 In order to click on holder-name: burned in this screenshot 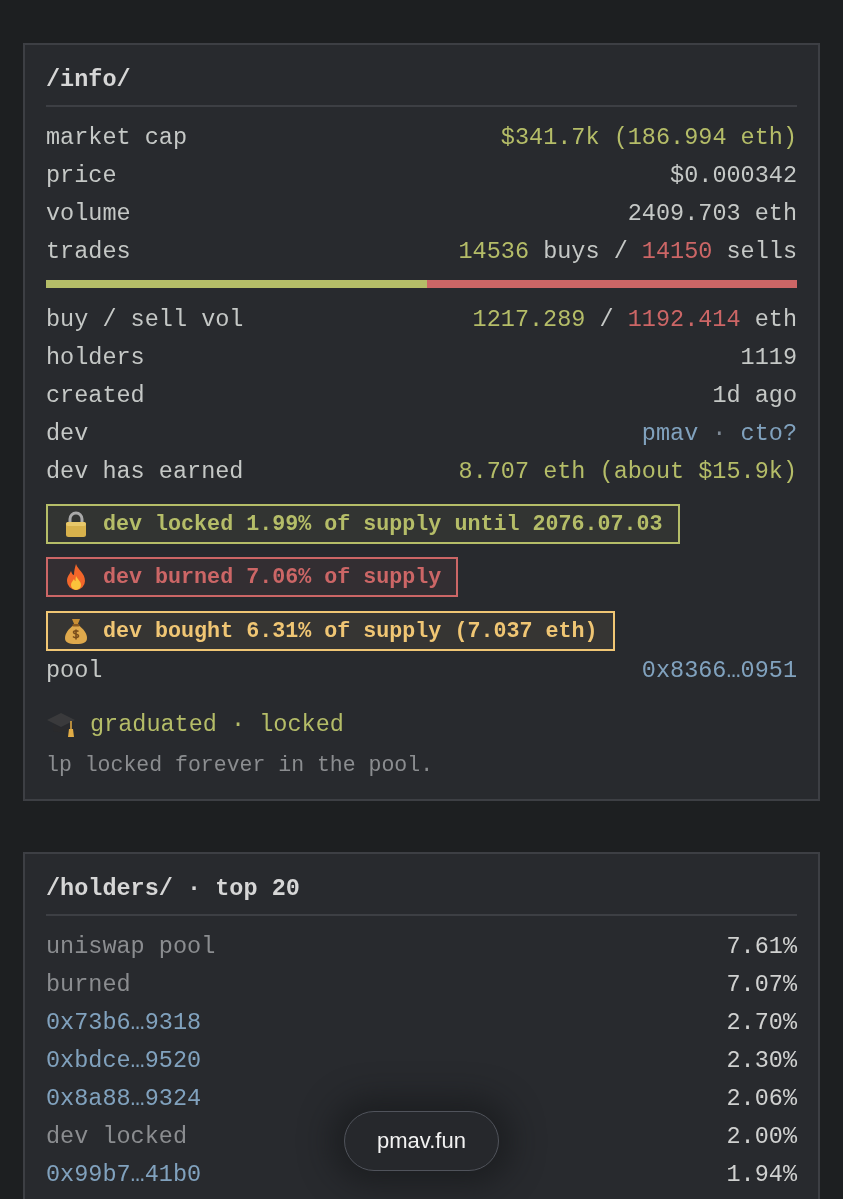, I will do `click(88, 985)`.